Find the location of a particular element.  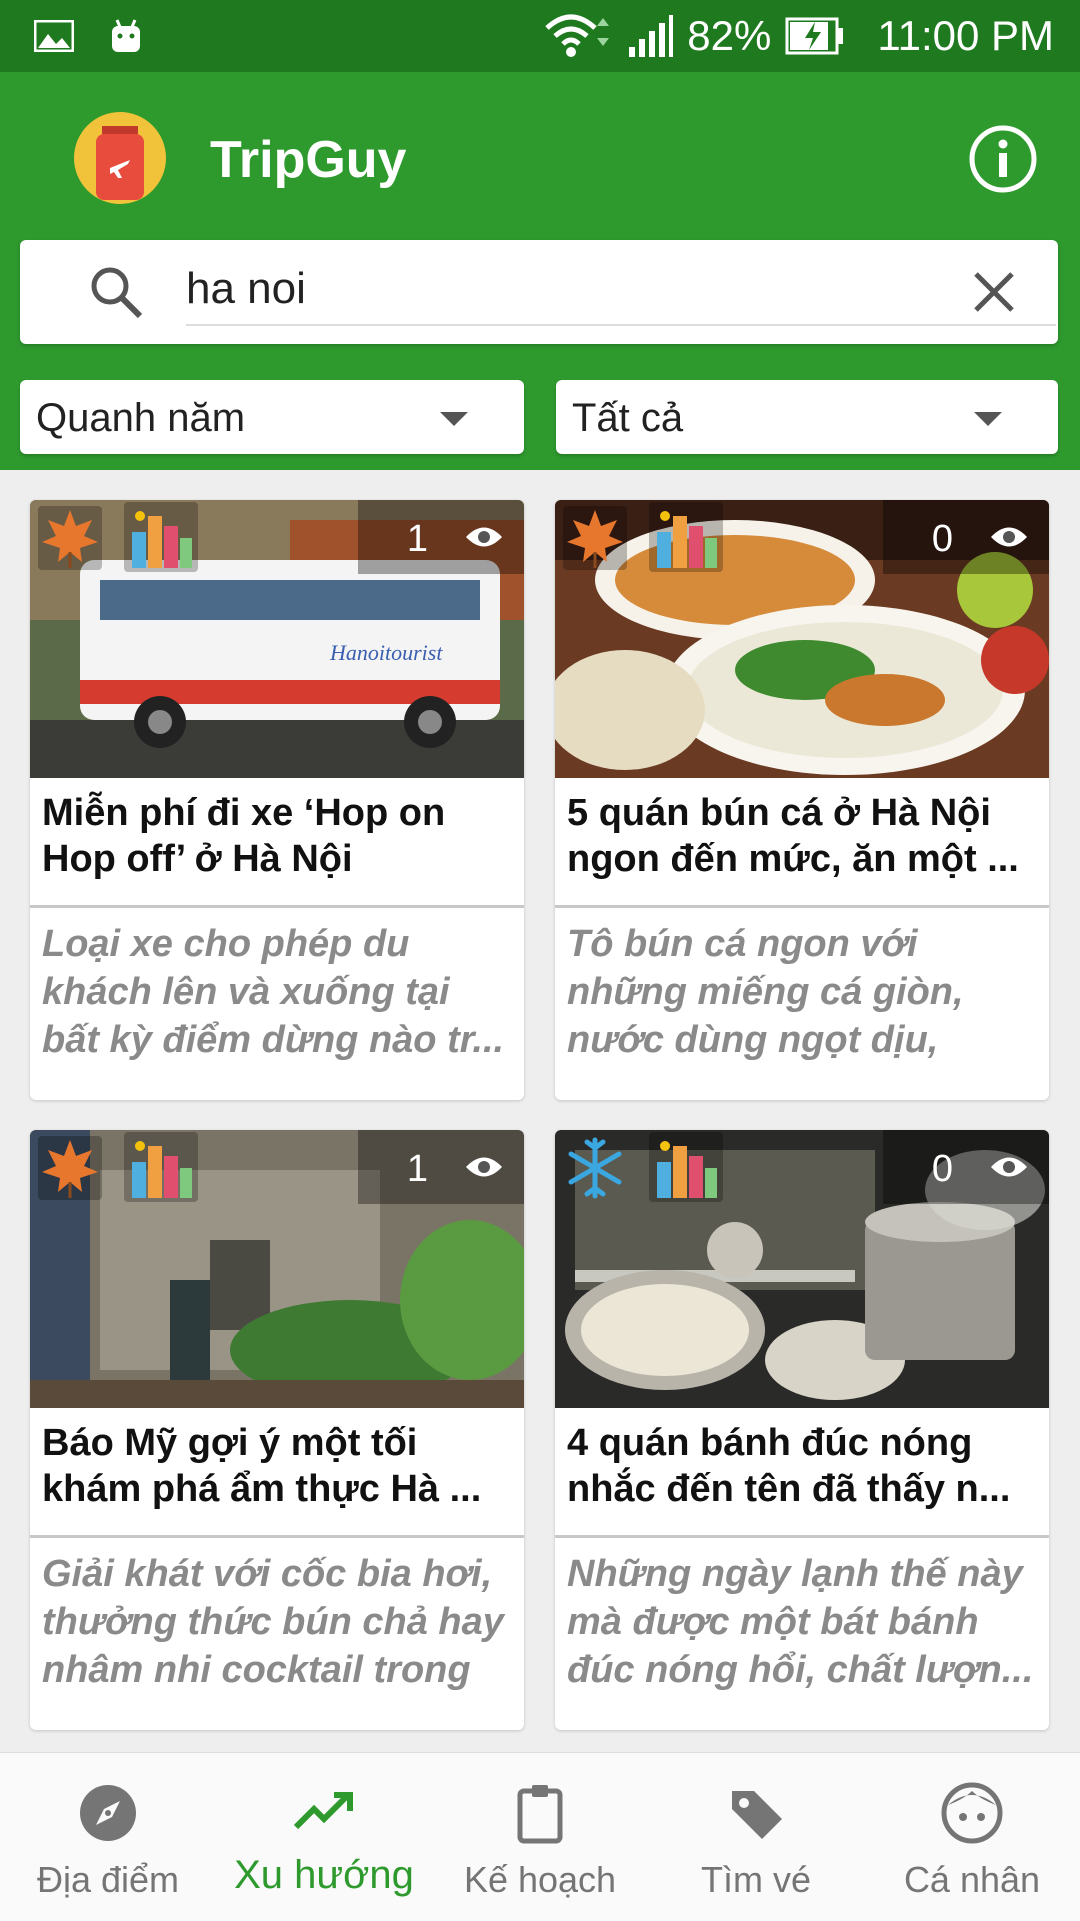

battery-charging-icon is located at coordinates (814, 36).